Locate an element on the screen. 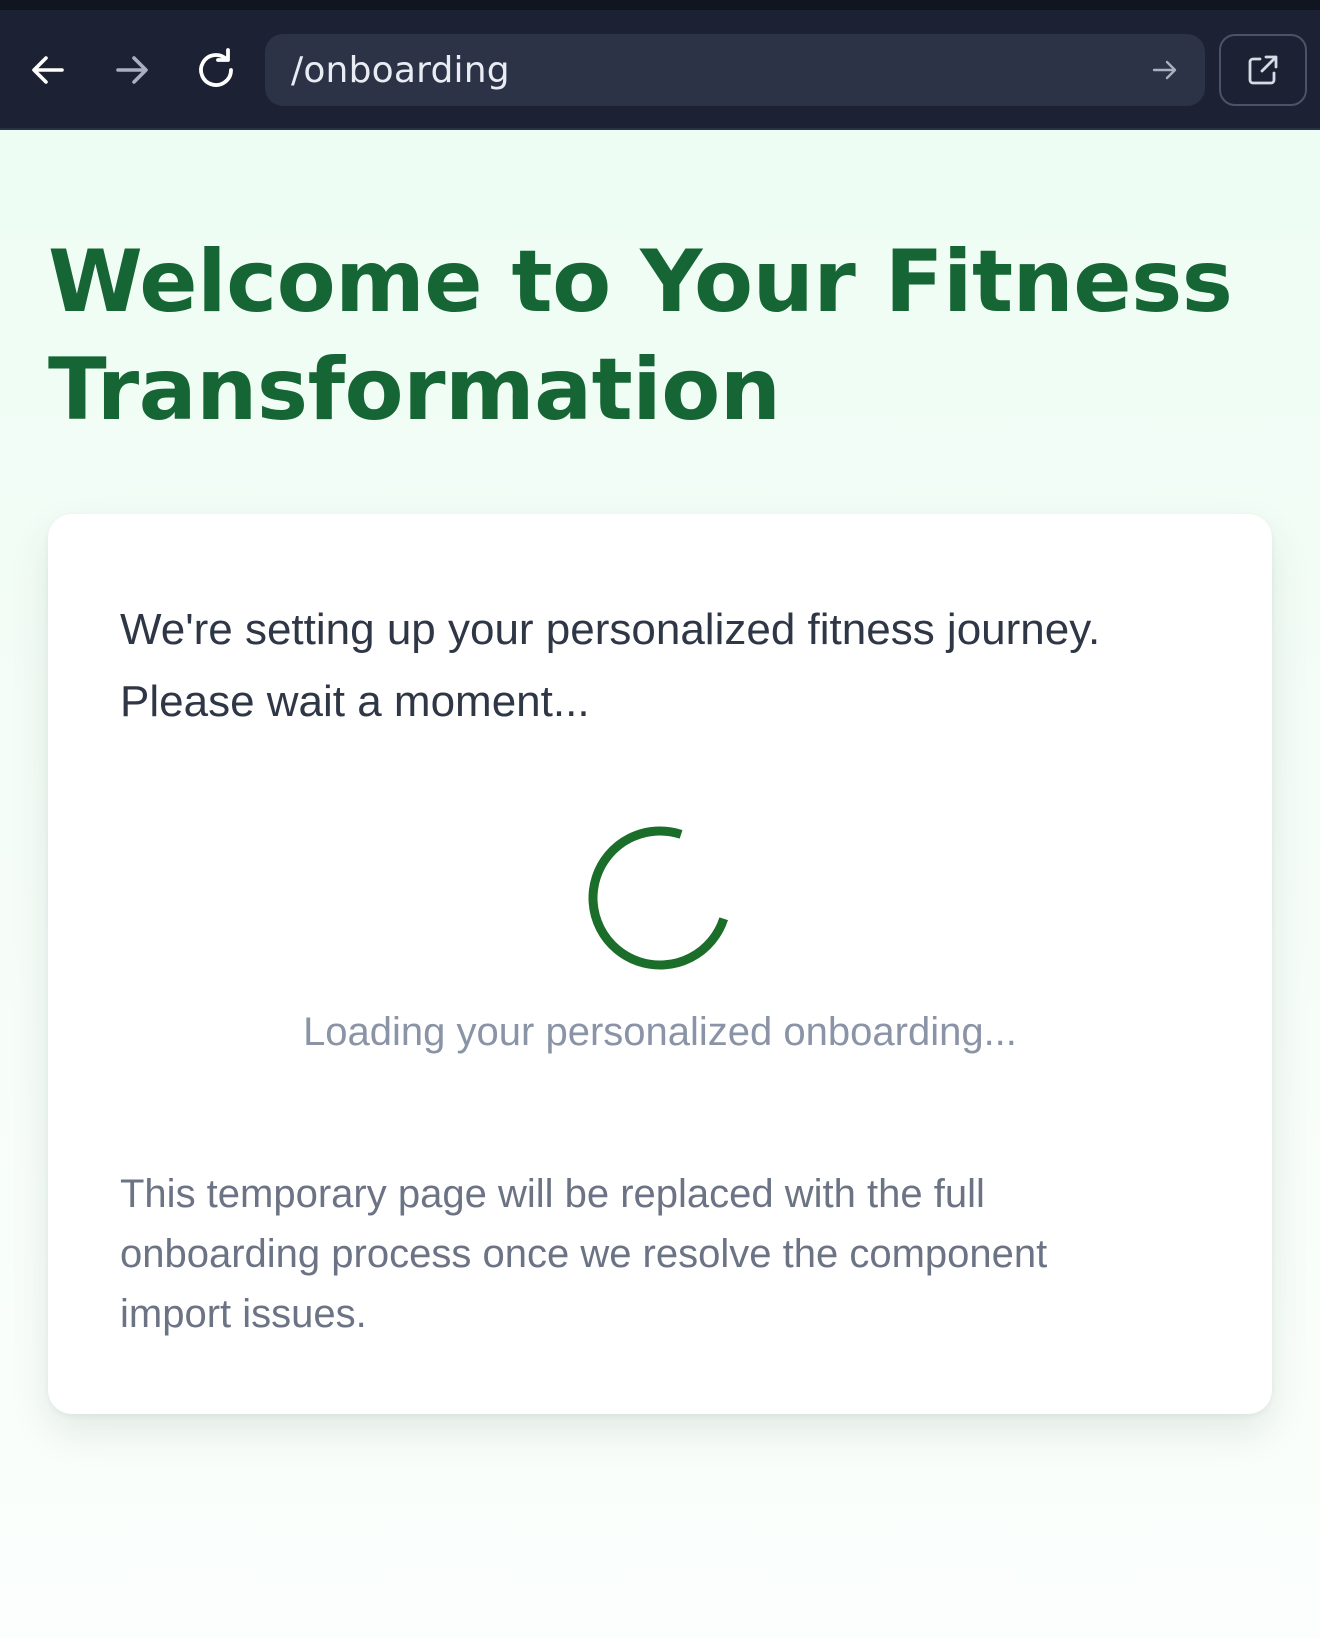  open-external-button is located at coordinates (1263, 70).